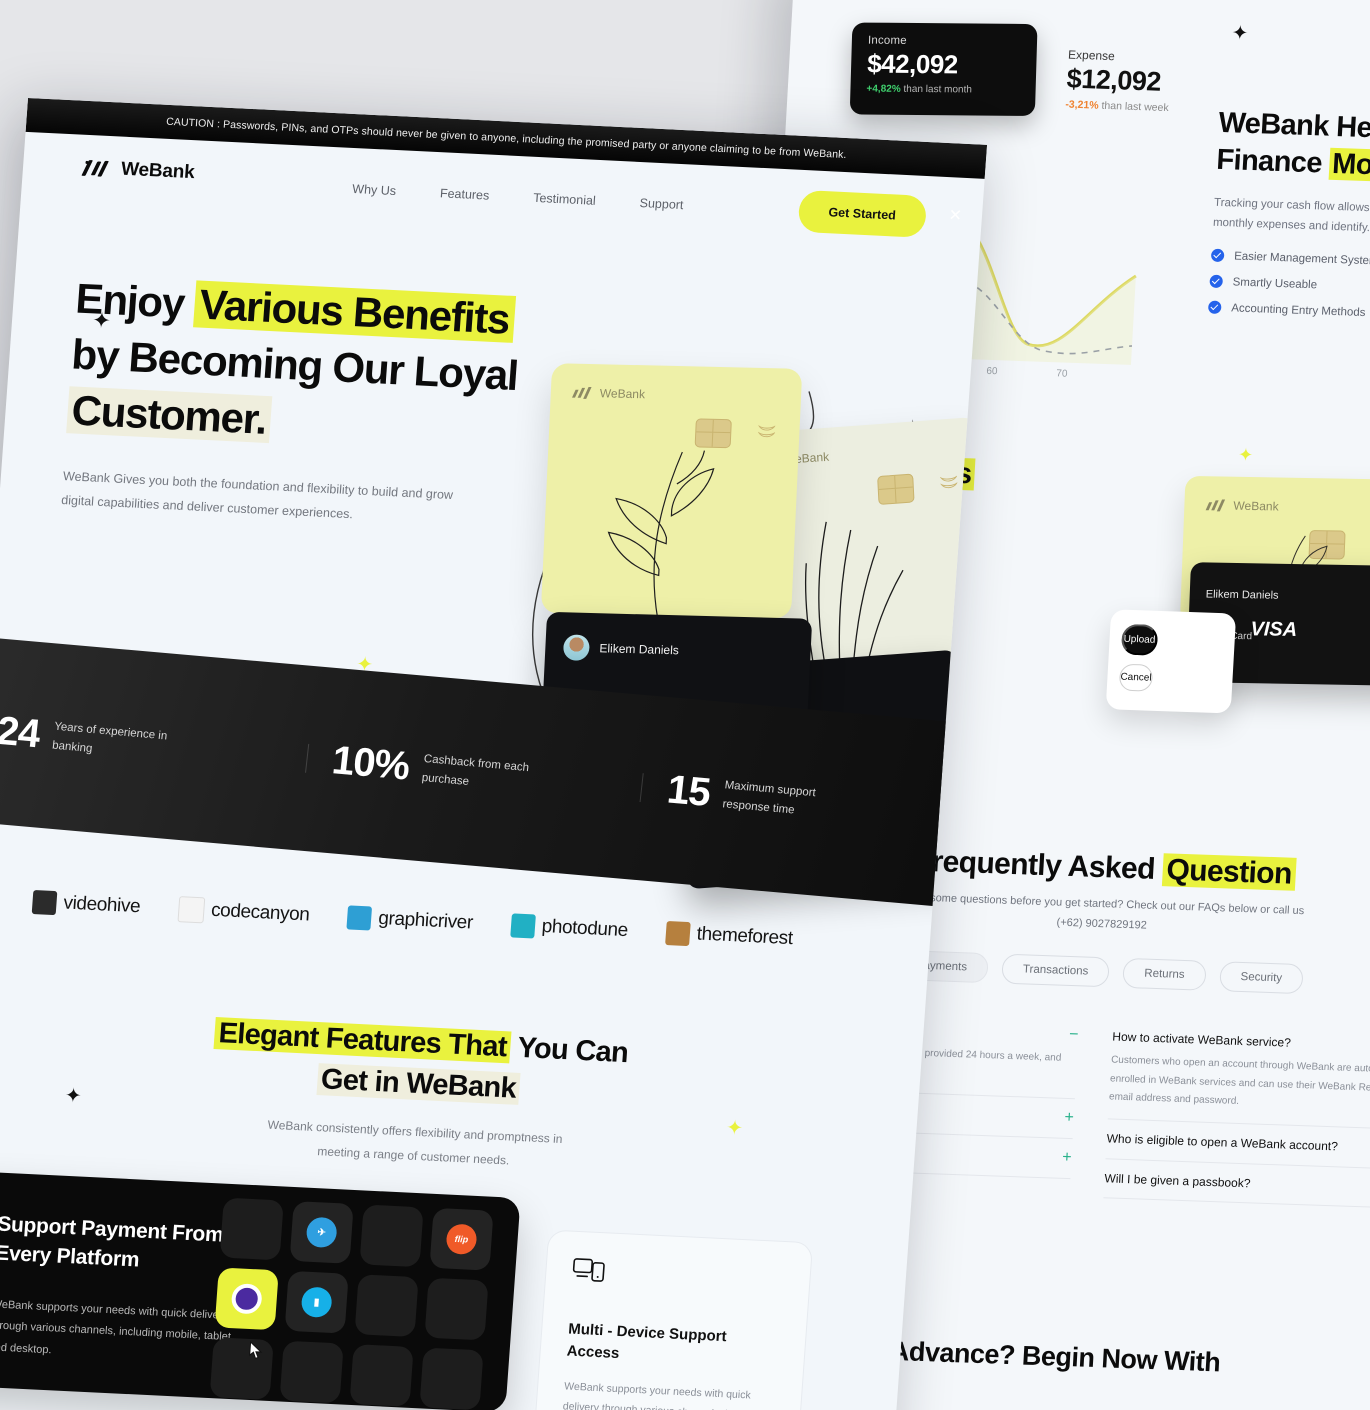 This screenshot has width=1370, height=1410. I want to click on app-tile-flip: flip, so click(461, 1239).